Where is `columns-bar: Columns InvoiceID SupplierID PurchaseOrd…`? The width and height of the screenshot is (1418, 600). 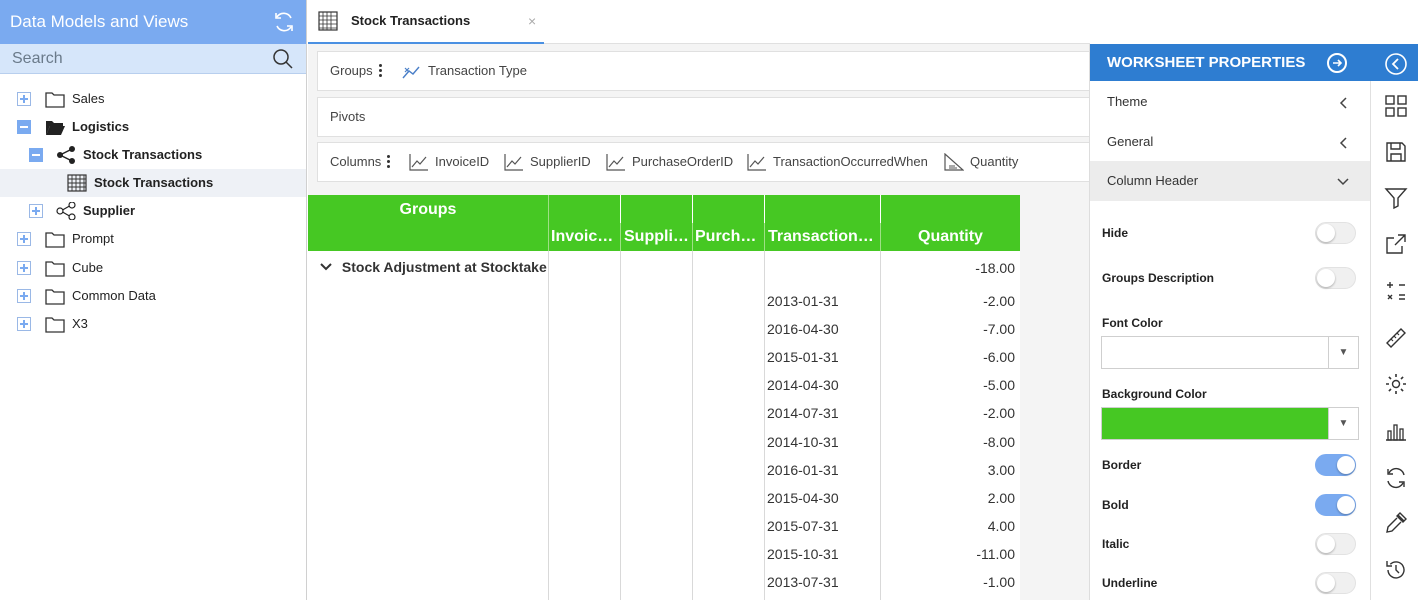
columns-bar: Columns InvoiceID SupplierID PurchaseOrd… is located at coordinates (703, 162).